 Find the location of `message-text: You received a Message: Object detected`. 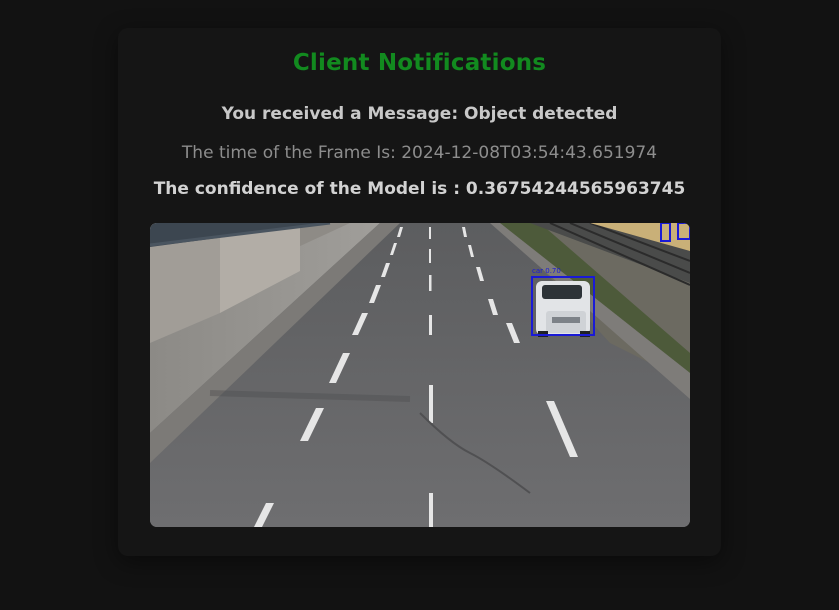

message-text: You received a Message: Object detected is located at coordinates (419, 114).